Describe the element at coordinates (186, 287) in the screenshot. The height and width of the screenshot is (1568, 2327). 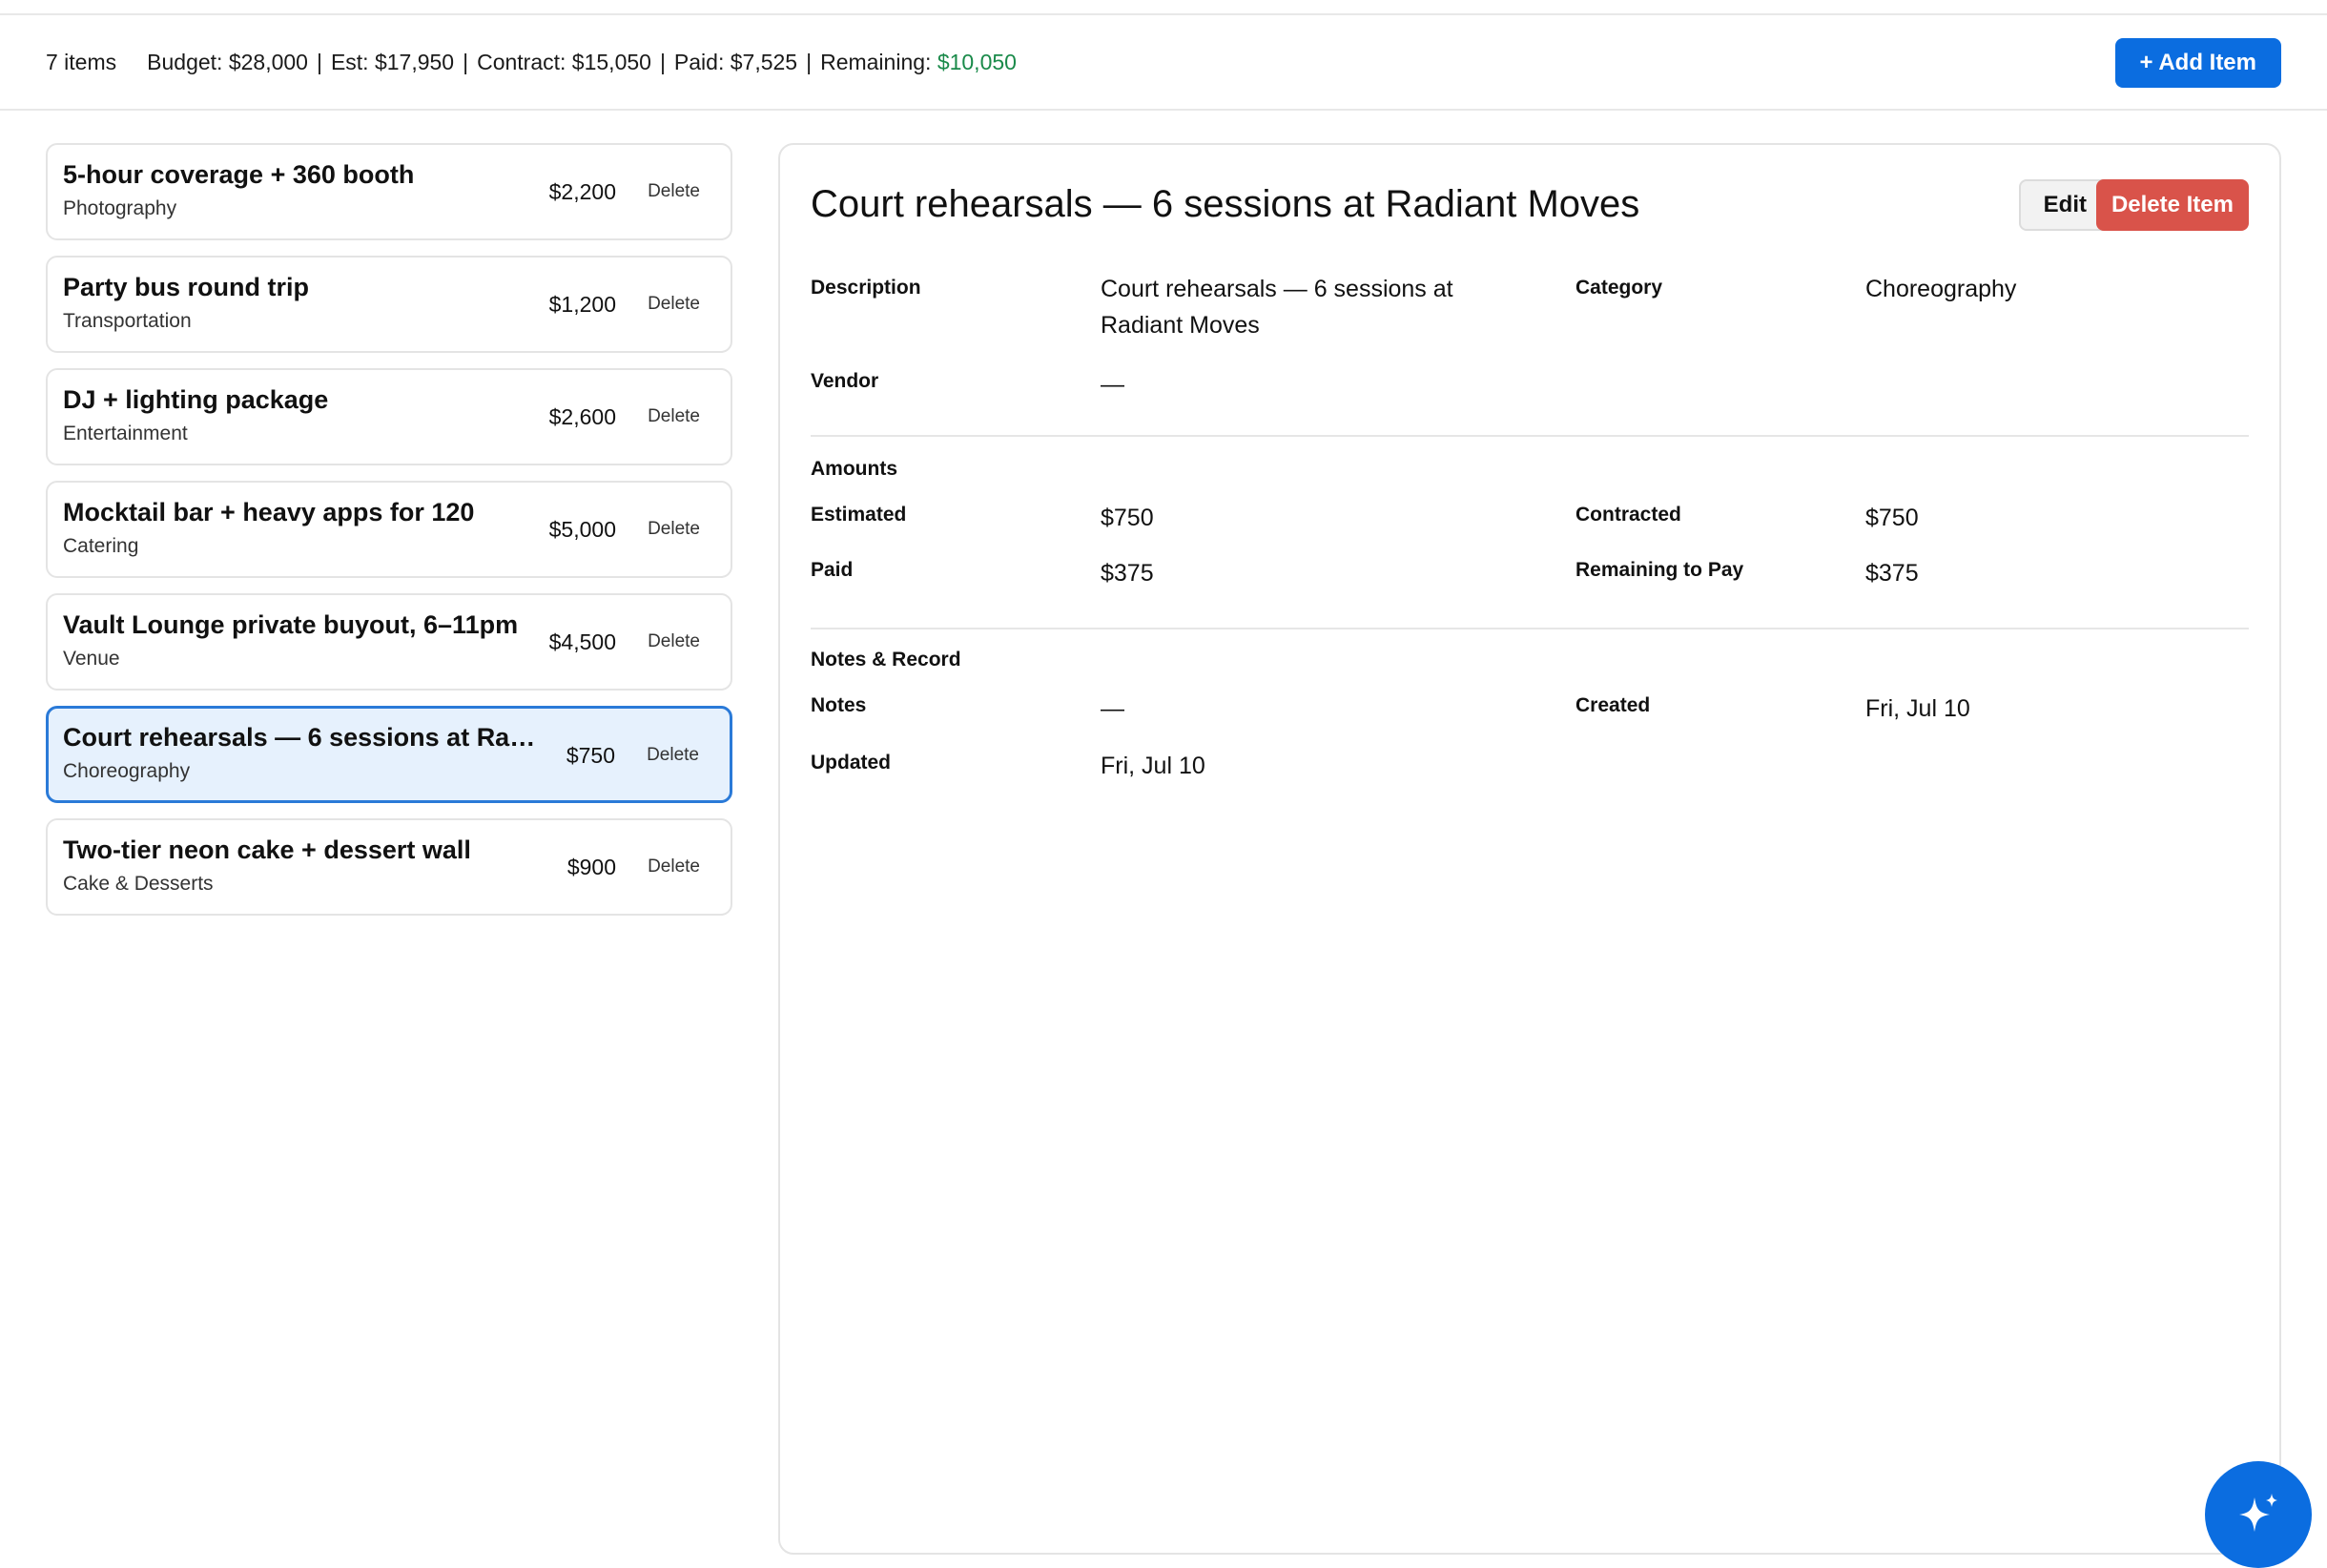
I see `item-title: Party bus round trip` at that location.